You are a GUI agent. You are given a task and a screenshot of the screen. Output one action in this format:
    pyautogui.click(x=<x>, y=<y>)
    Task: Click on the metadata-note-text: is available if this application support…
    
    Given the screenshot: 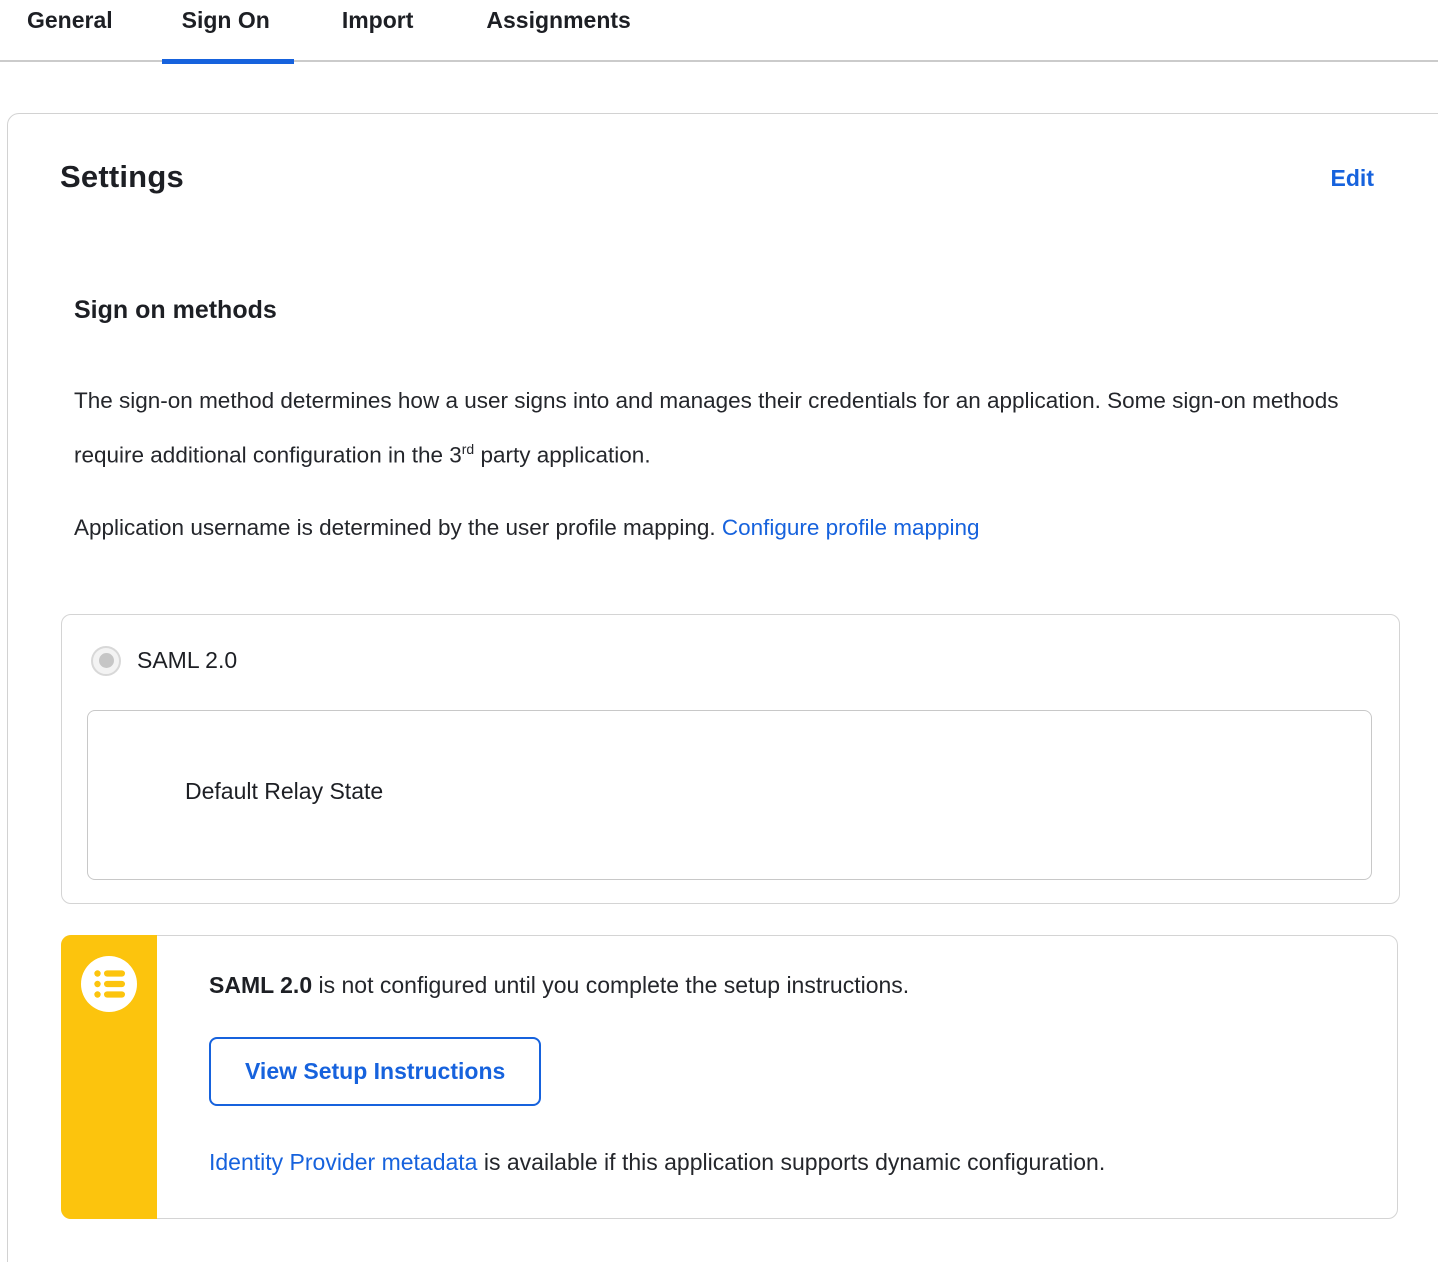 What is the action you would take?
    pyautogui.click(x=791, y=1161)
    